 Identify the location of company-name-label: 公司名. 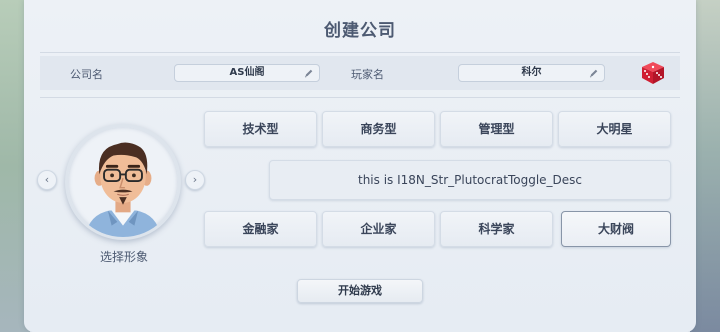
(86, 74).